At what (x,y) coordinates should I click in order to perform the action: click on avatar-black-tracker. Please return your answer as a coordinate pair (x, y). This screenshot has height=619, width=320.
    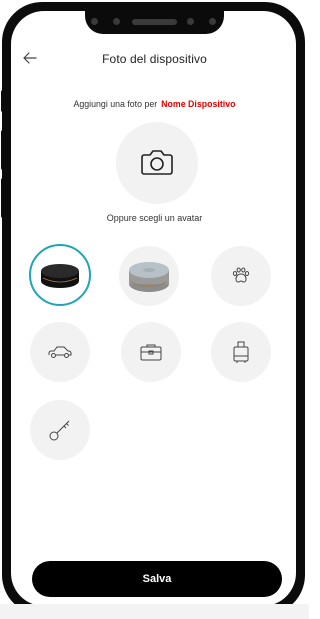
    Looking at the image, I should click on (60, 275).